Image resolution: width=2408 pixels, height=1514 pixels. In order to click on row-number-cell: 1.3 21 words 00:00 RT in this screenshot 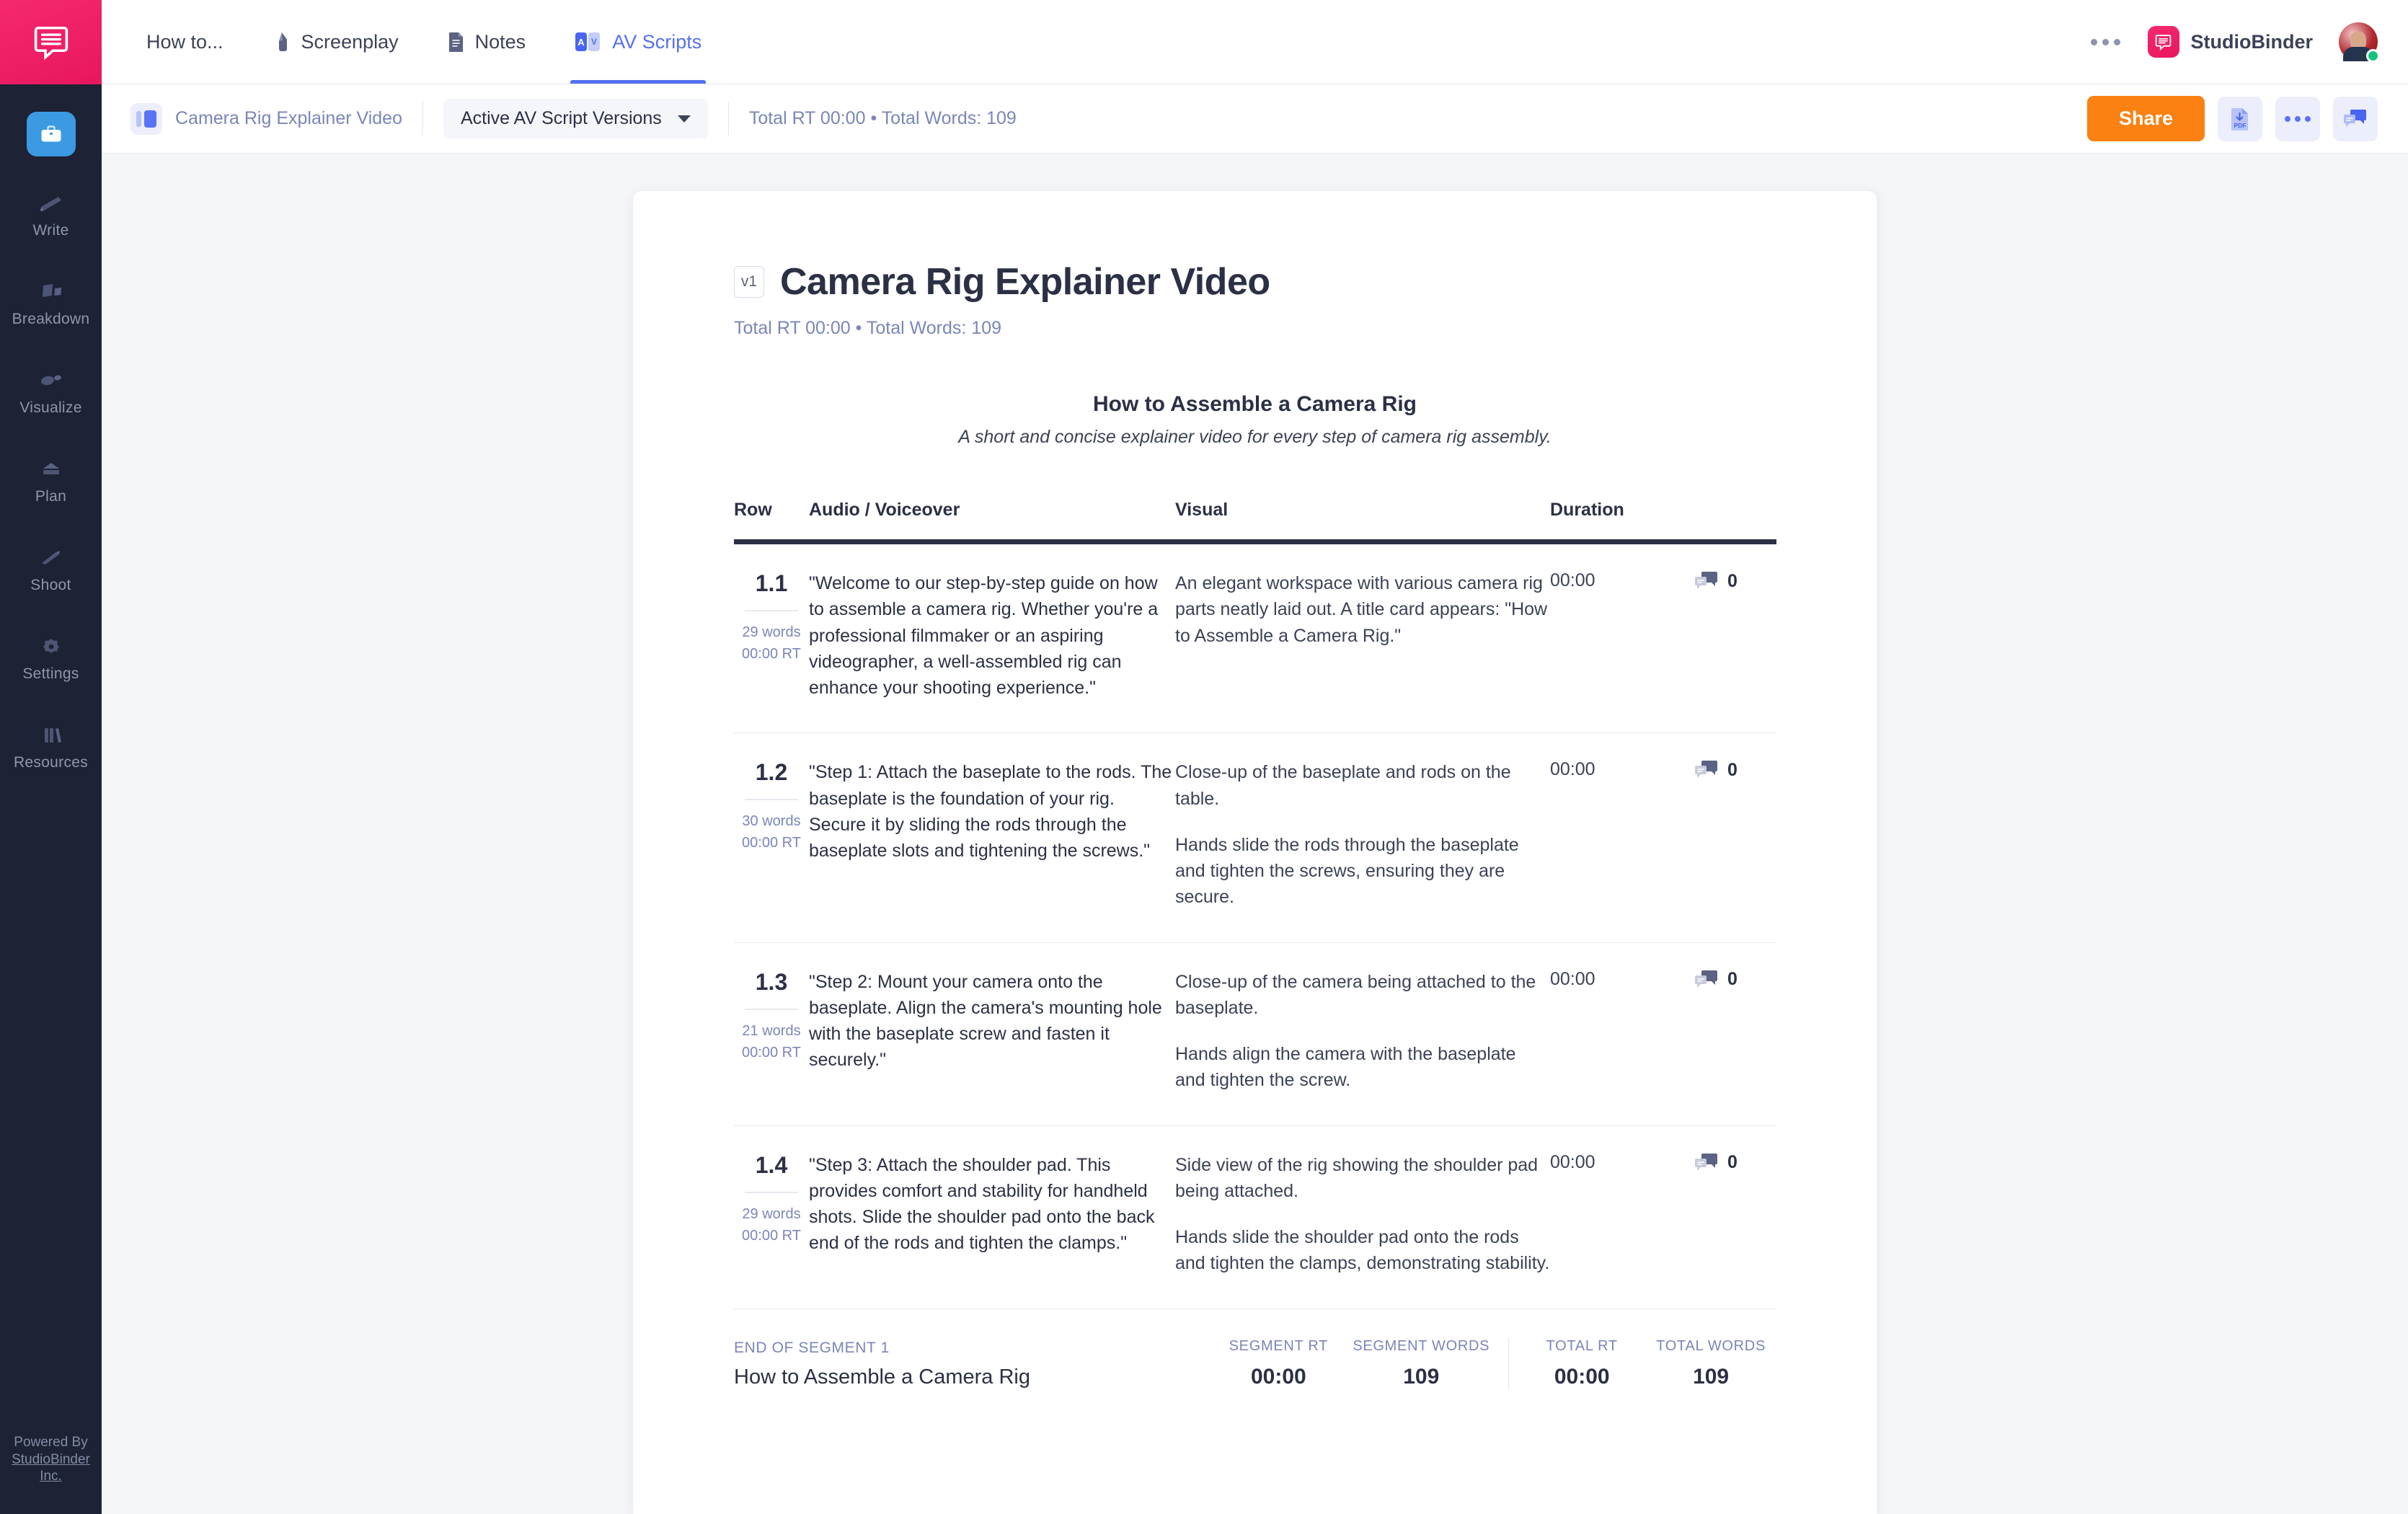, I will do `click(771, 1034)`.